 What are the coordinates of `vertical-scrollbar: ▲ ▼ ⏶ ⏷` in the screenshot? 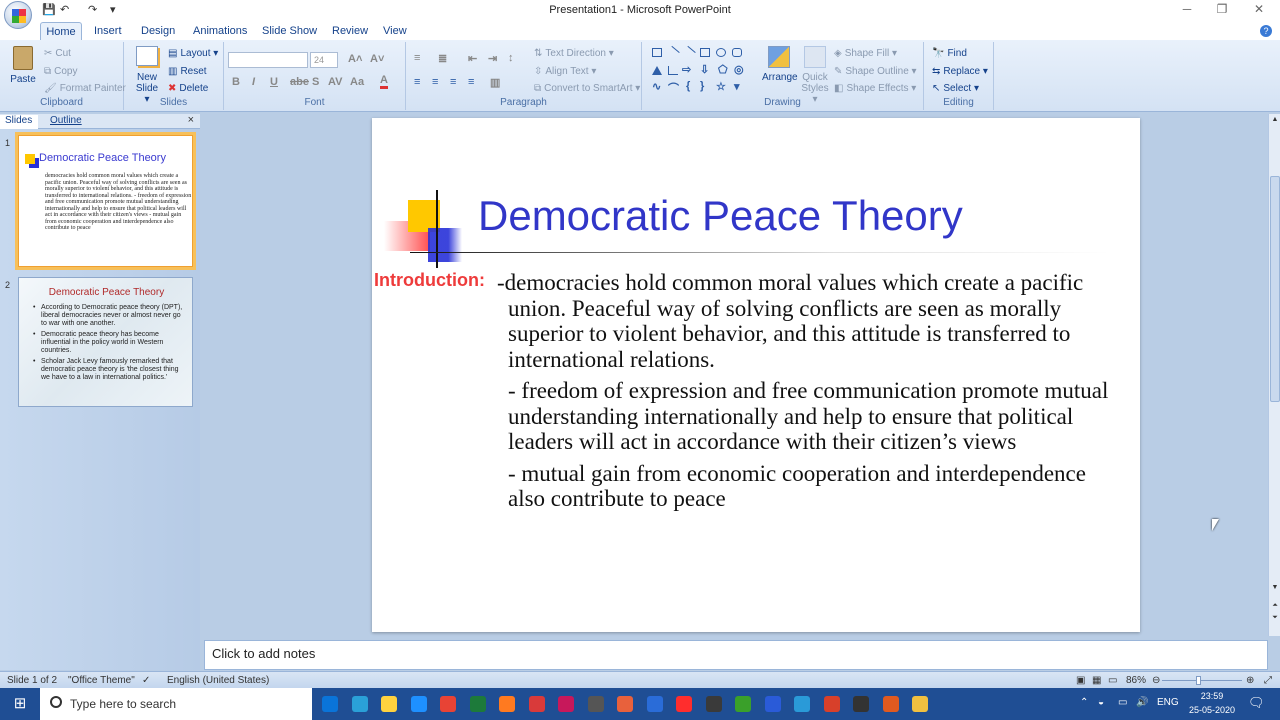 It's located at (1274, 375).